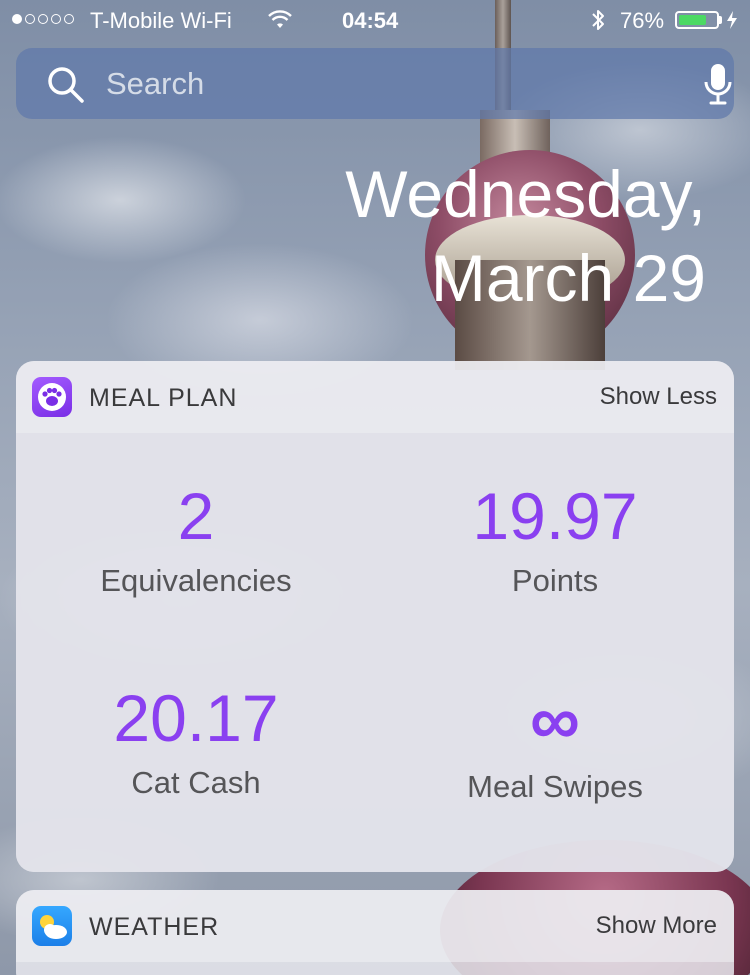 The image size is (750, 975). I want to click on bluetooth-icon, so click(598, 23).